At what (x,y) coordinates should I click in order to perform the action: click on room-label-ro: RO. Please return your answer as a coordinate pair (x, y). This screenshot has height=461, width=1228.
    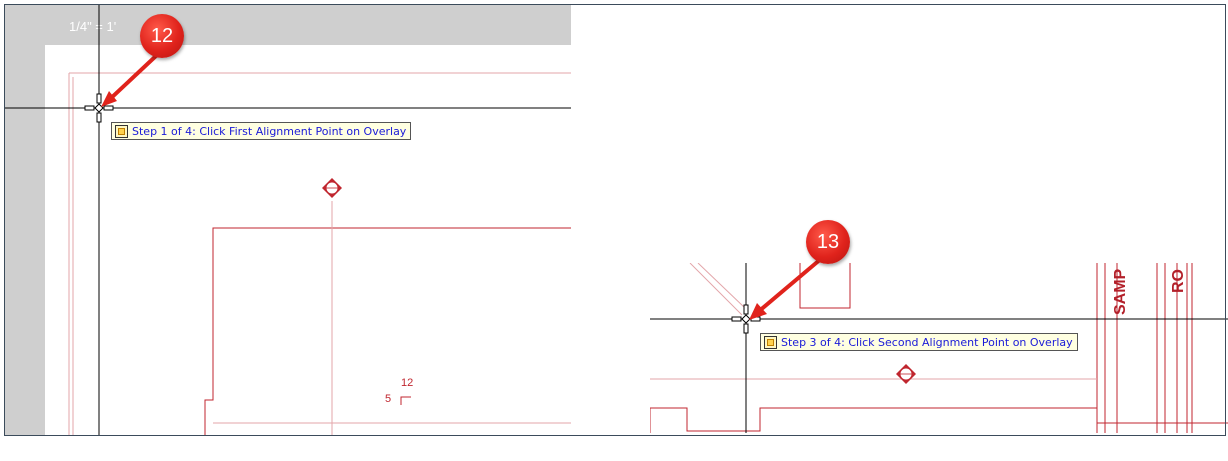
    Looking at the image, I should click on (1178, 281).